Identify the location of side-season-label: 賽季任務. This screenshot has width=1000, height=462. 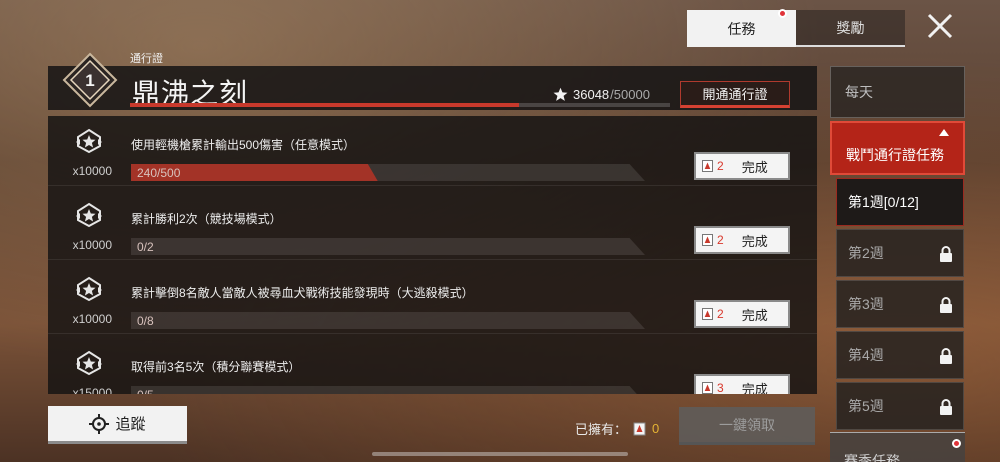
(872, 457).